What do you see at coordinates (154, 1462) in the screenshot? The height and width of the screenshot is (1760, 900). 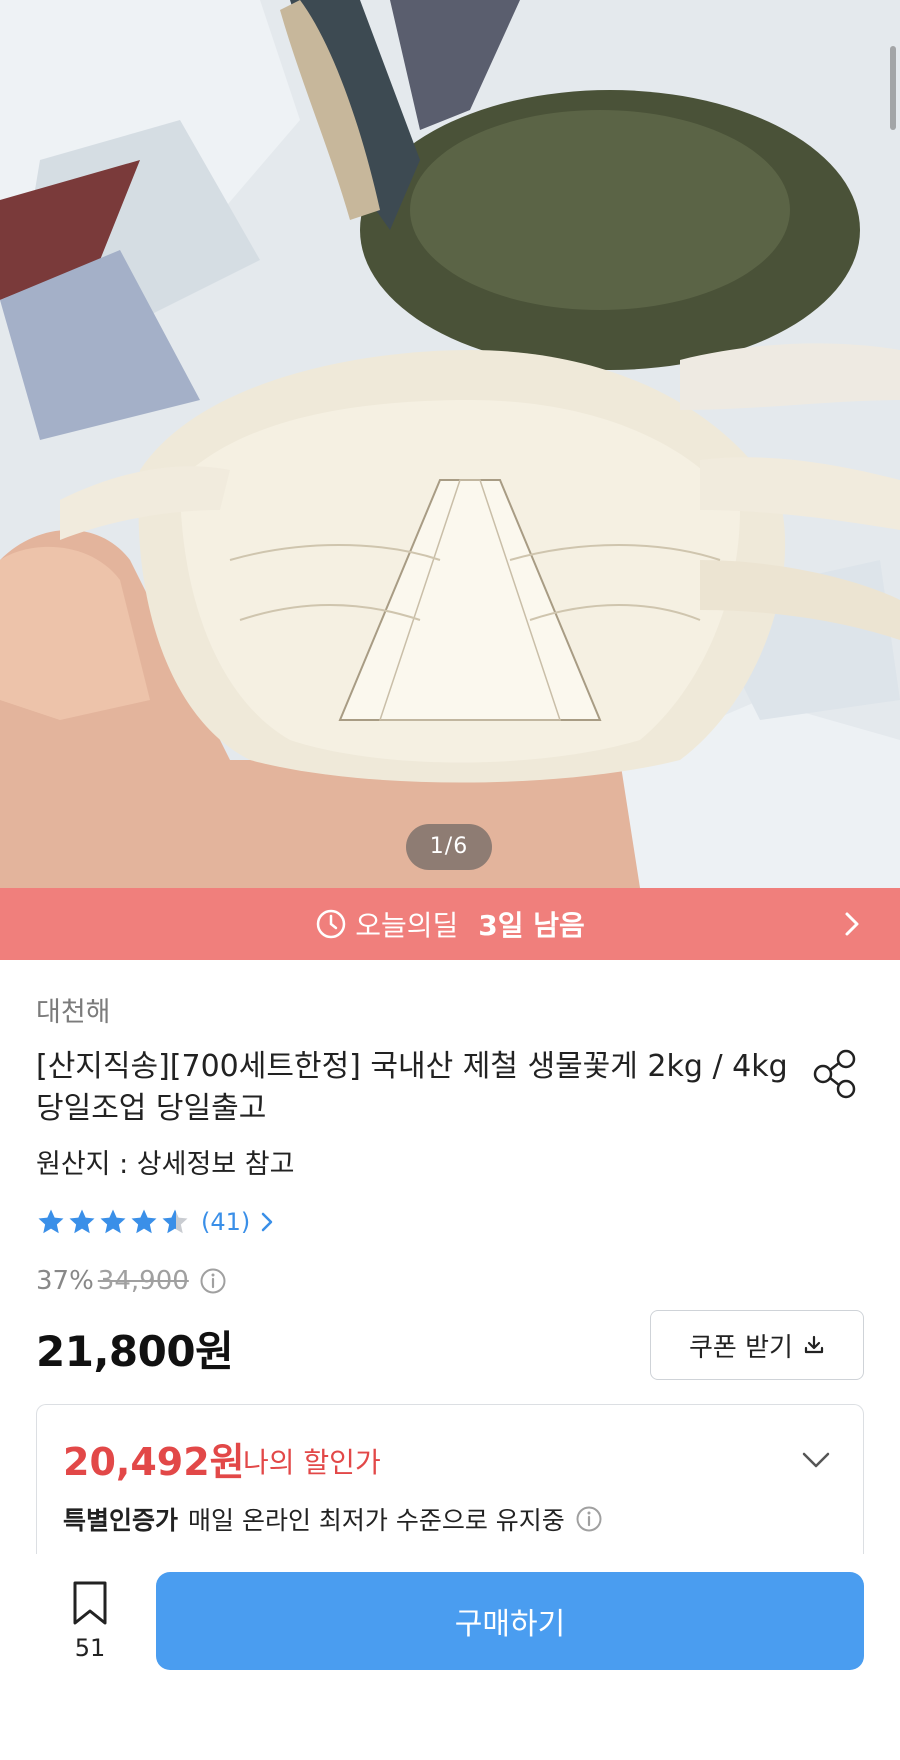 I see `my-discount-price: 20,492원` at bounding box center [154, 1462].